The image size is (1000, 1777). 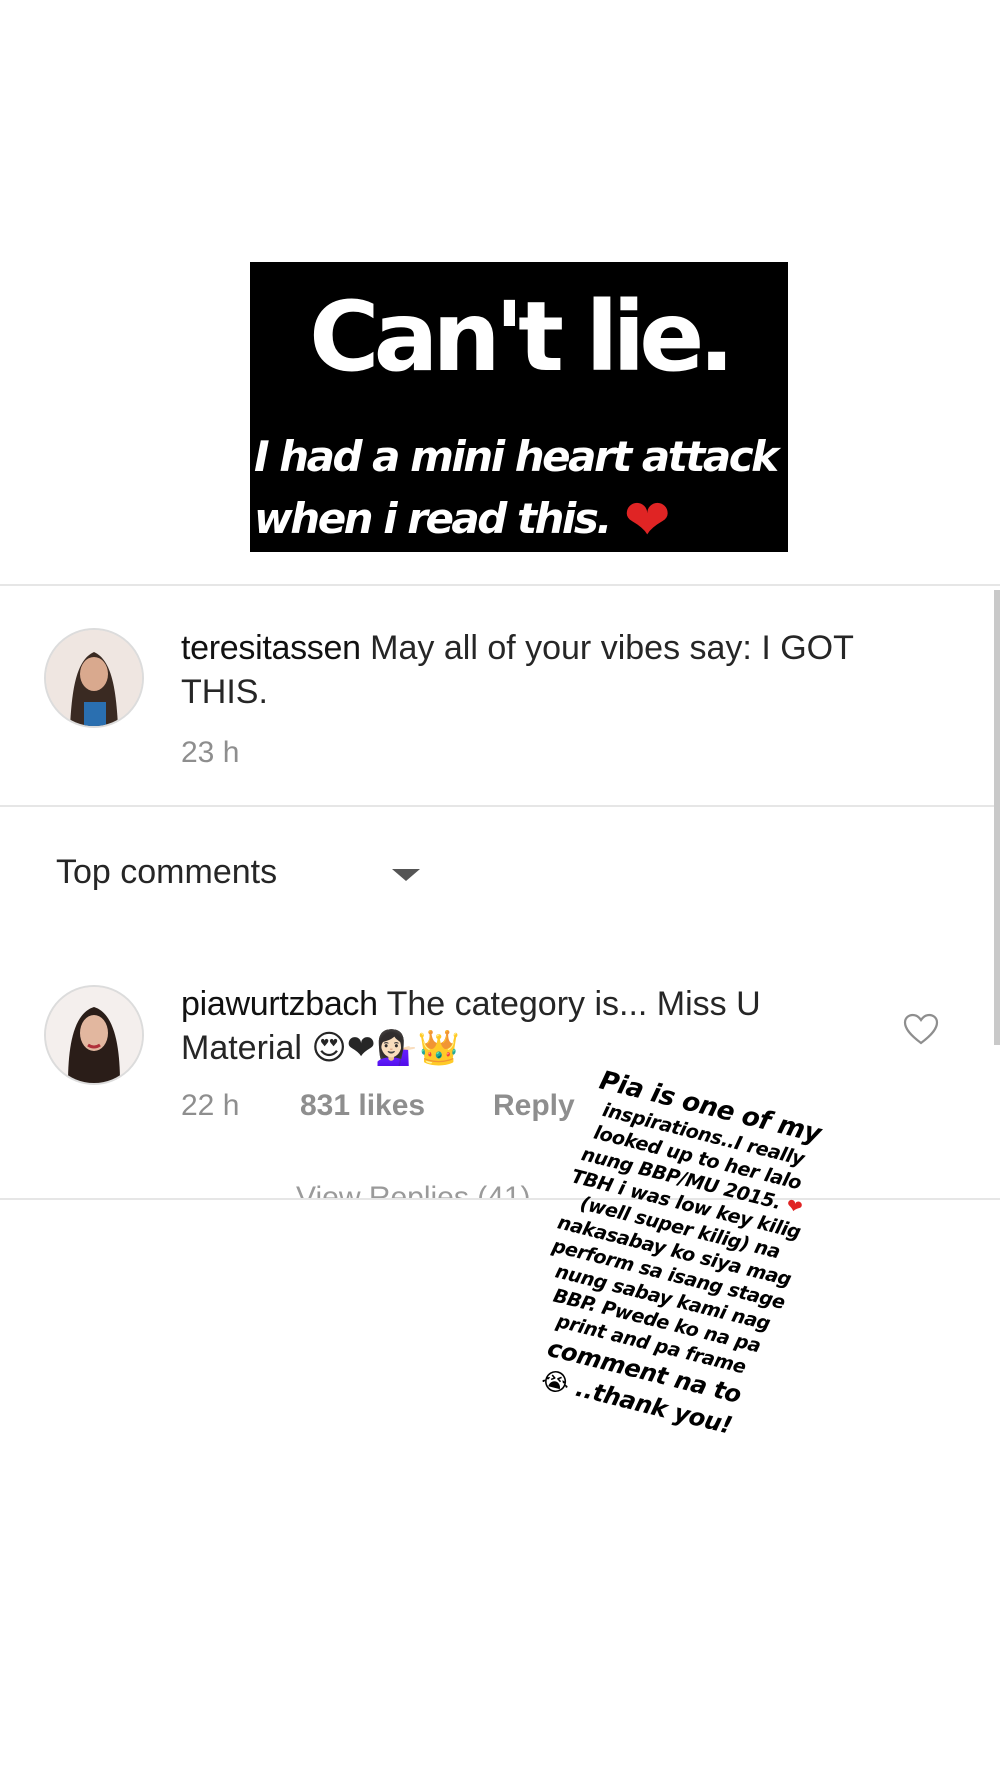 What do you see at coordinates (534, 1106) in the screenshot?
I see `reply-button: Reply` at bounding box center [534, 1106].